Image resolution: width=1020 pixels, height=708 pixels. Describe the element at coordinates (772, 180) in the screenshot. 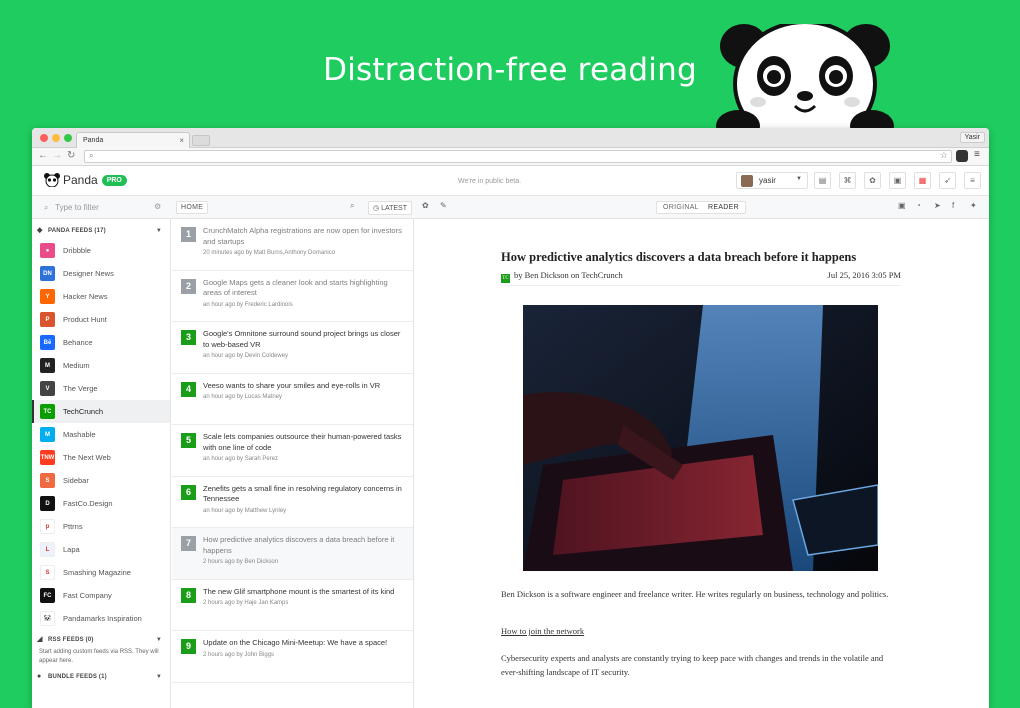

I see `user-dropdown: yasir ▼` at that location.